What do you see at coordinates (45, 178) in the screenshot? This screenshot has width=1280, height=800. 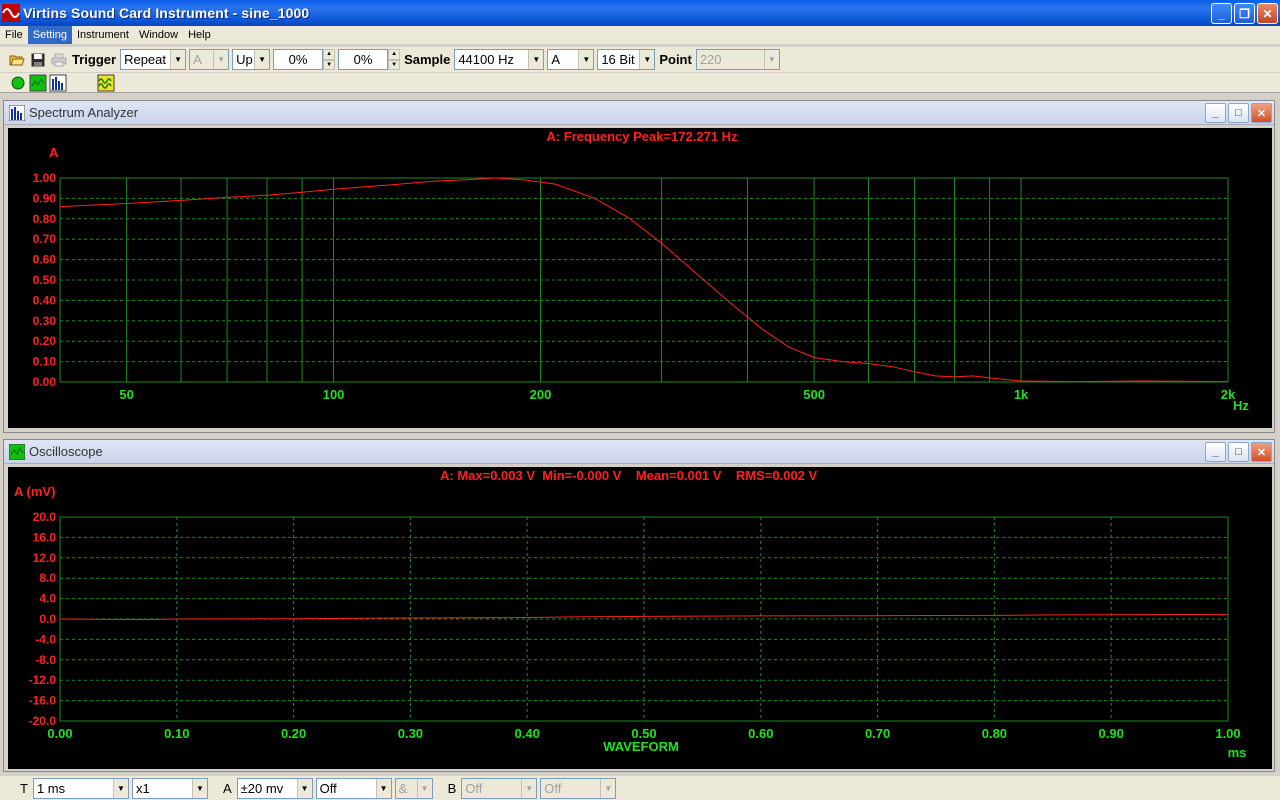 I see `y-tick-label: 1.00` at bounding box center [45, 178].